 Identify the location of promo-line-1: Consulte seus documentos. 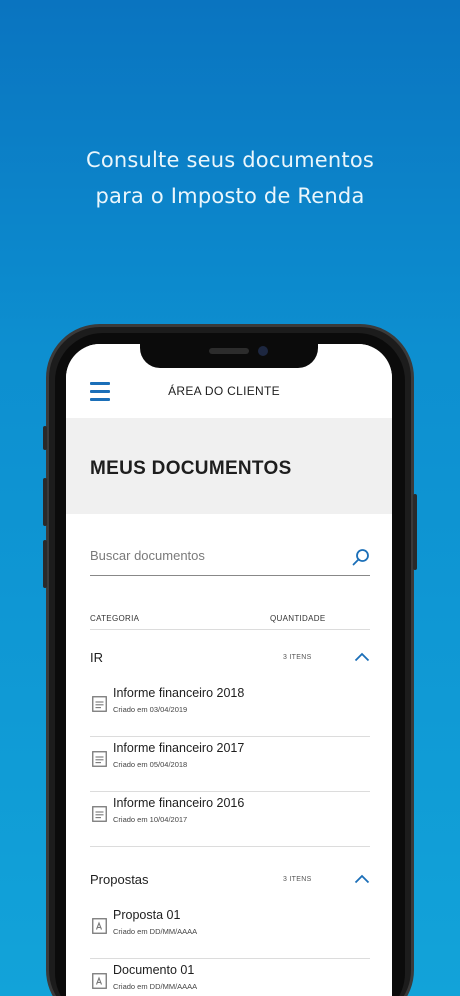
(230, 160).